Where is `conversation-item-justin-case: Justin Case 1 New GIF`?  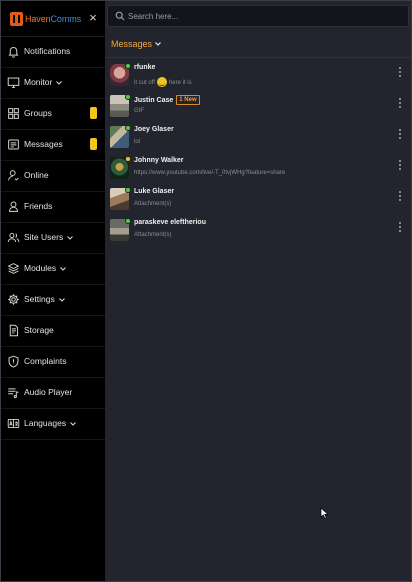
conversation-item-justin-case: Justin Case 1 New GIF is located at coordinates (258, 107).